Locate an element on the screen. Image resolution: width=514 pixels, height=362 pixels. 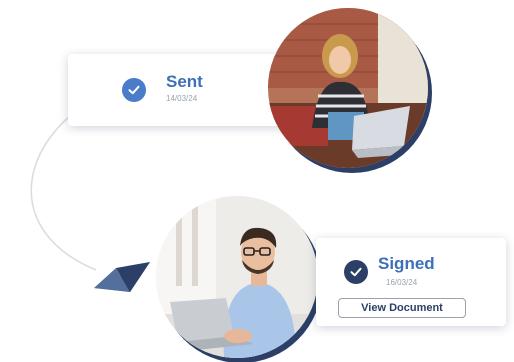
woman-laptop-photo is located at coordinates (348, 88).